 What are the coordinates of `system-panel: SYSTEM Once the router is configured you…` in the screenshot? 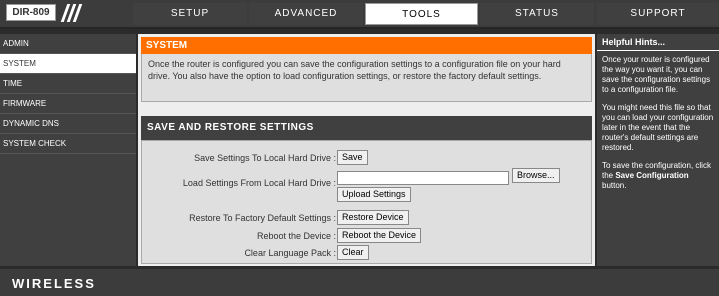 It's located at (366, 69).